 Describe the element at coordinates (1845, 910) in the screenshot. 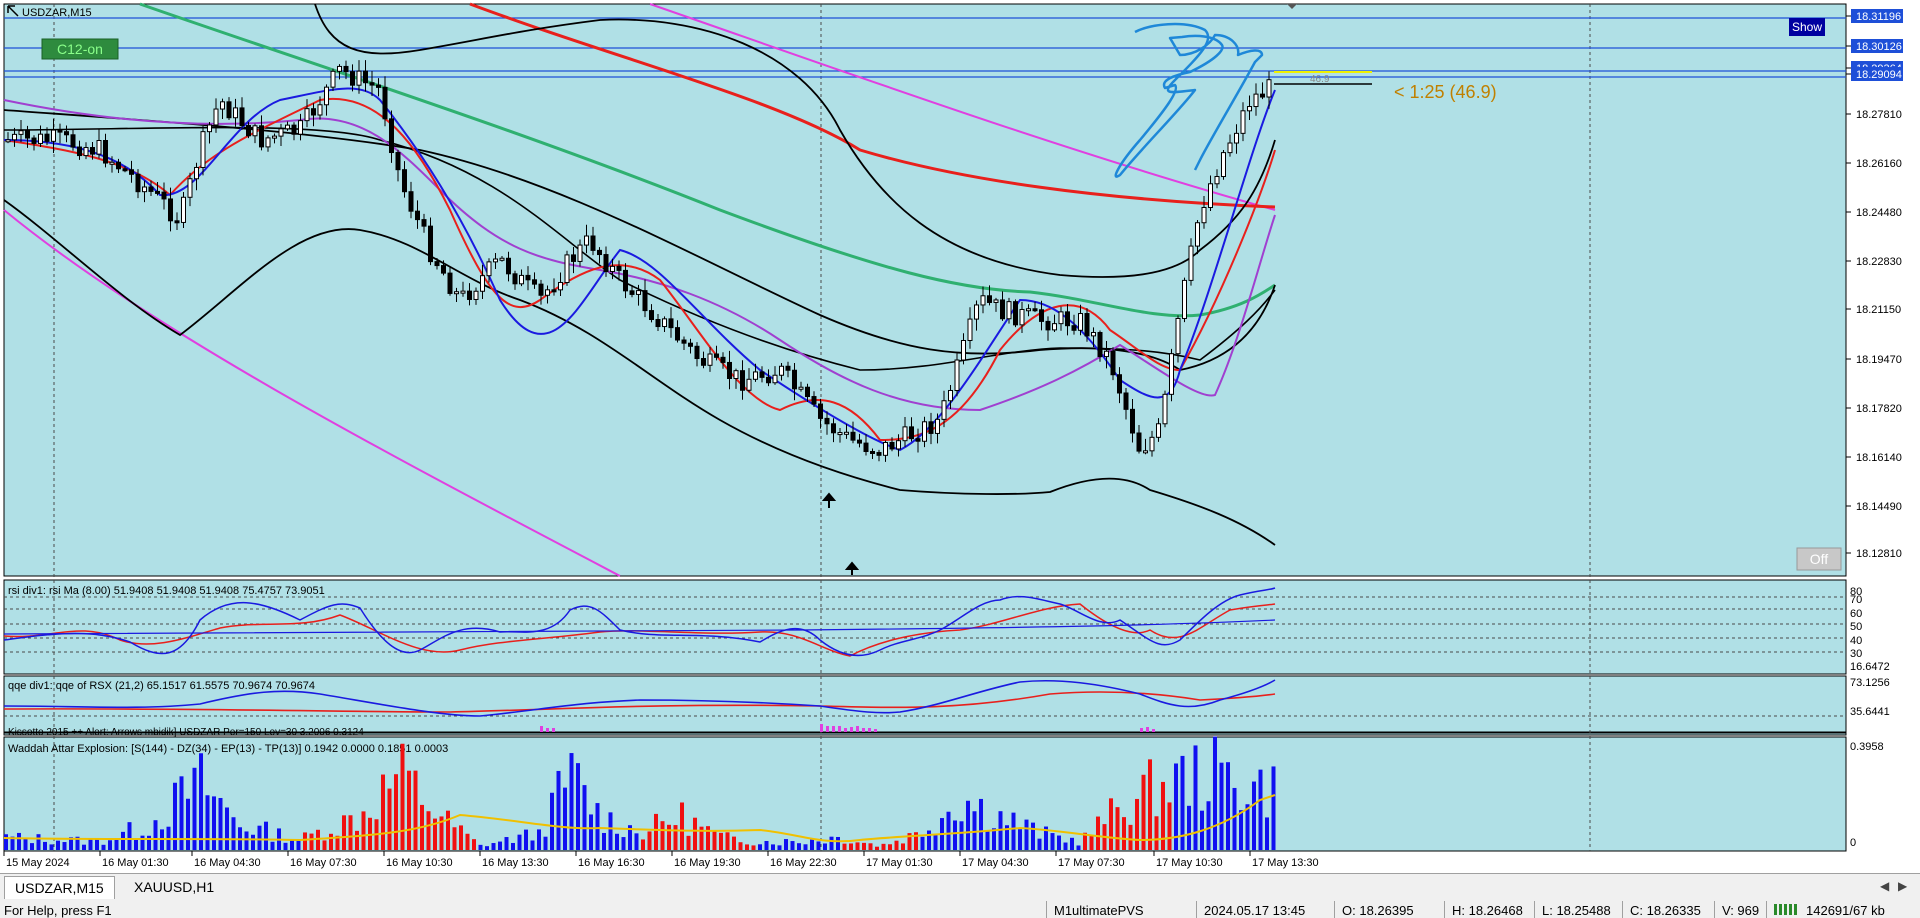

I see `status-traffic: 142691/67 kb` at that location.